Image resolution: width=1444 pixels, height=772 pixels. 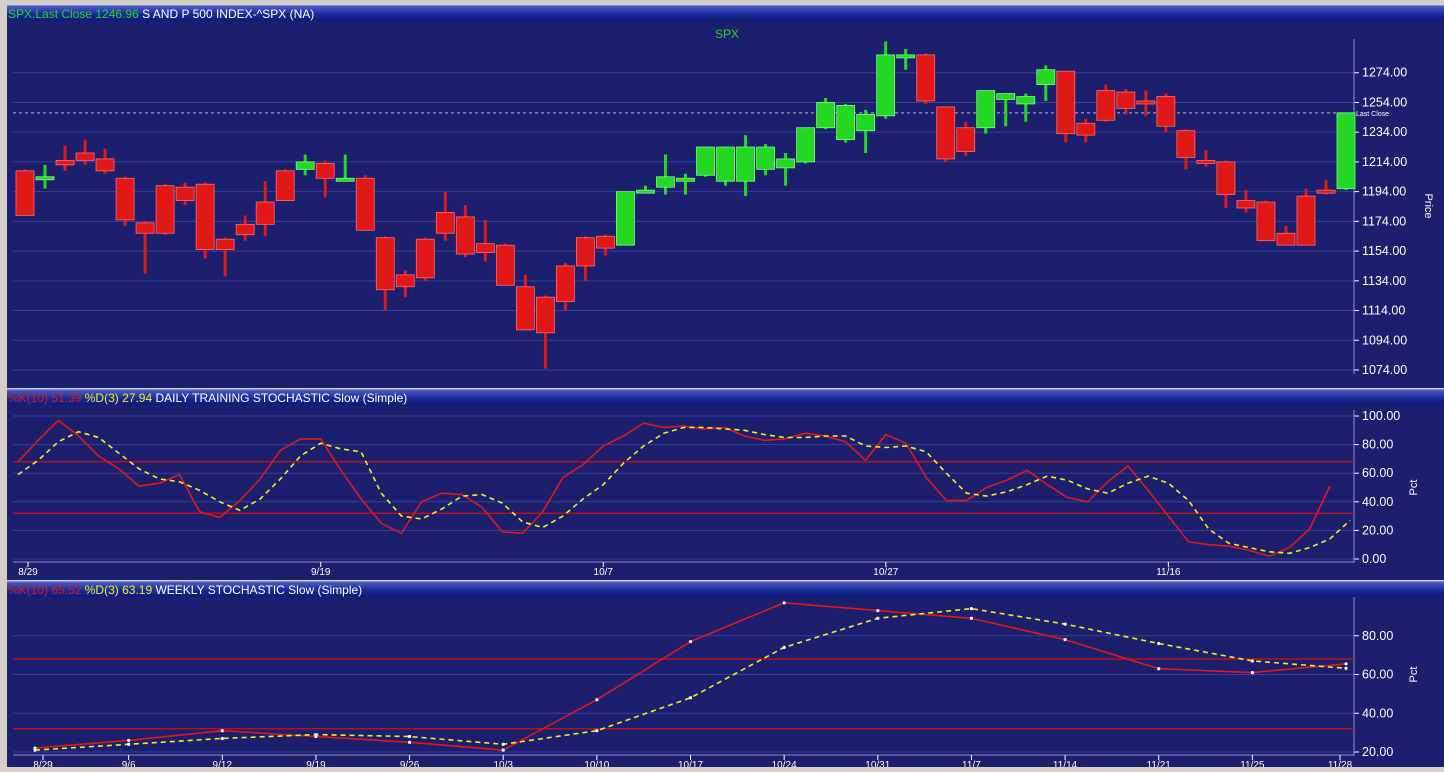 What do you see at coordinates (1381, 416) in the screenshot?
I see `daily-tick-label: 100.00` at bounding box center [1381, 416].